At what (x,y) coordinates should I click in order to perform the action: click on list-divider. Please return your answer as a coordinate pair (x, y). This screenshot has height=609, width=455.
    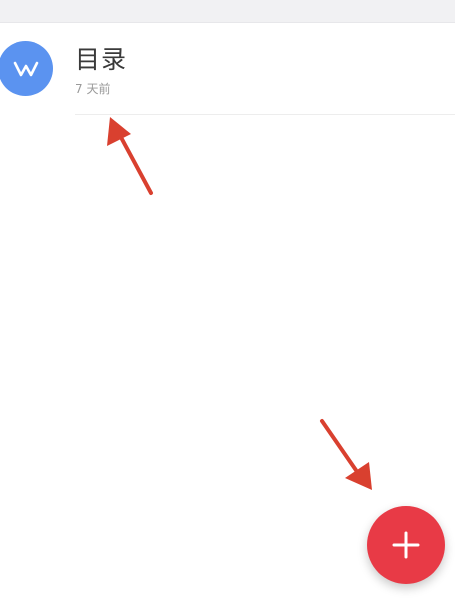
    Looking at the image, I should click on (265, 114).